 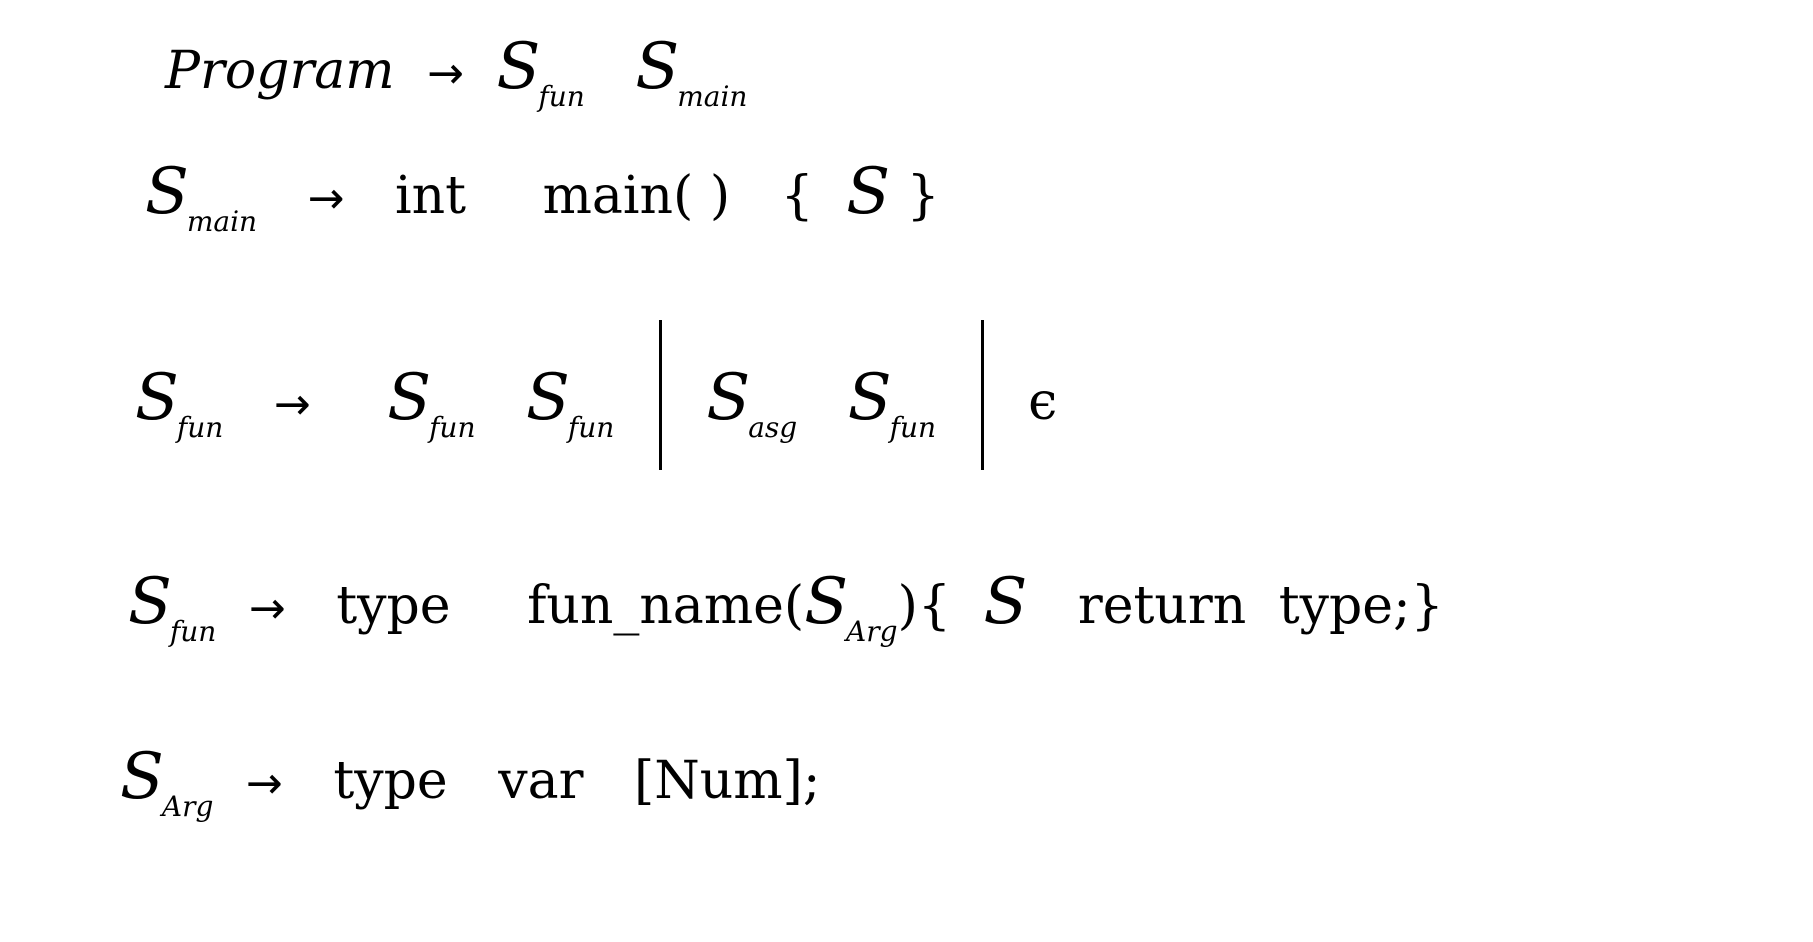 I want to click on grammar-rule-s-arg: SArg → type var [Num];, so click(x=470, y=783).